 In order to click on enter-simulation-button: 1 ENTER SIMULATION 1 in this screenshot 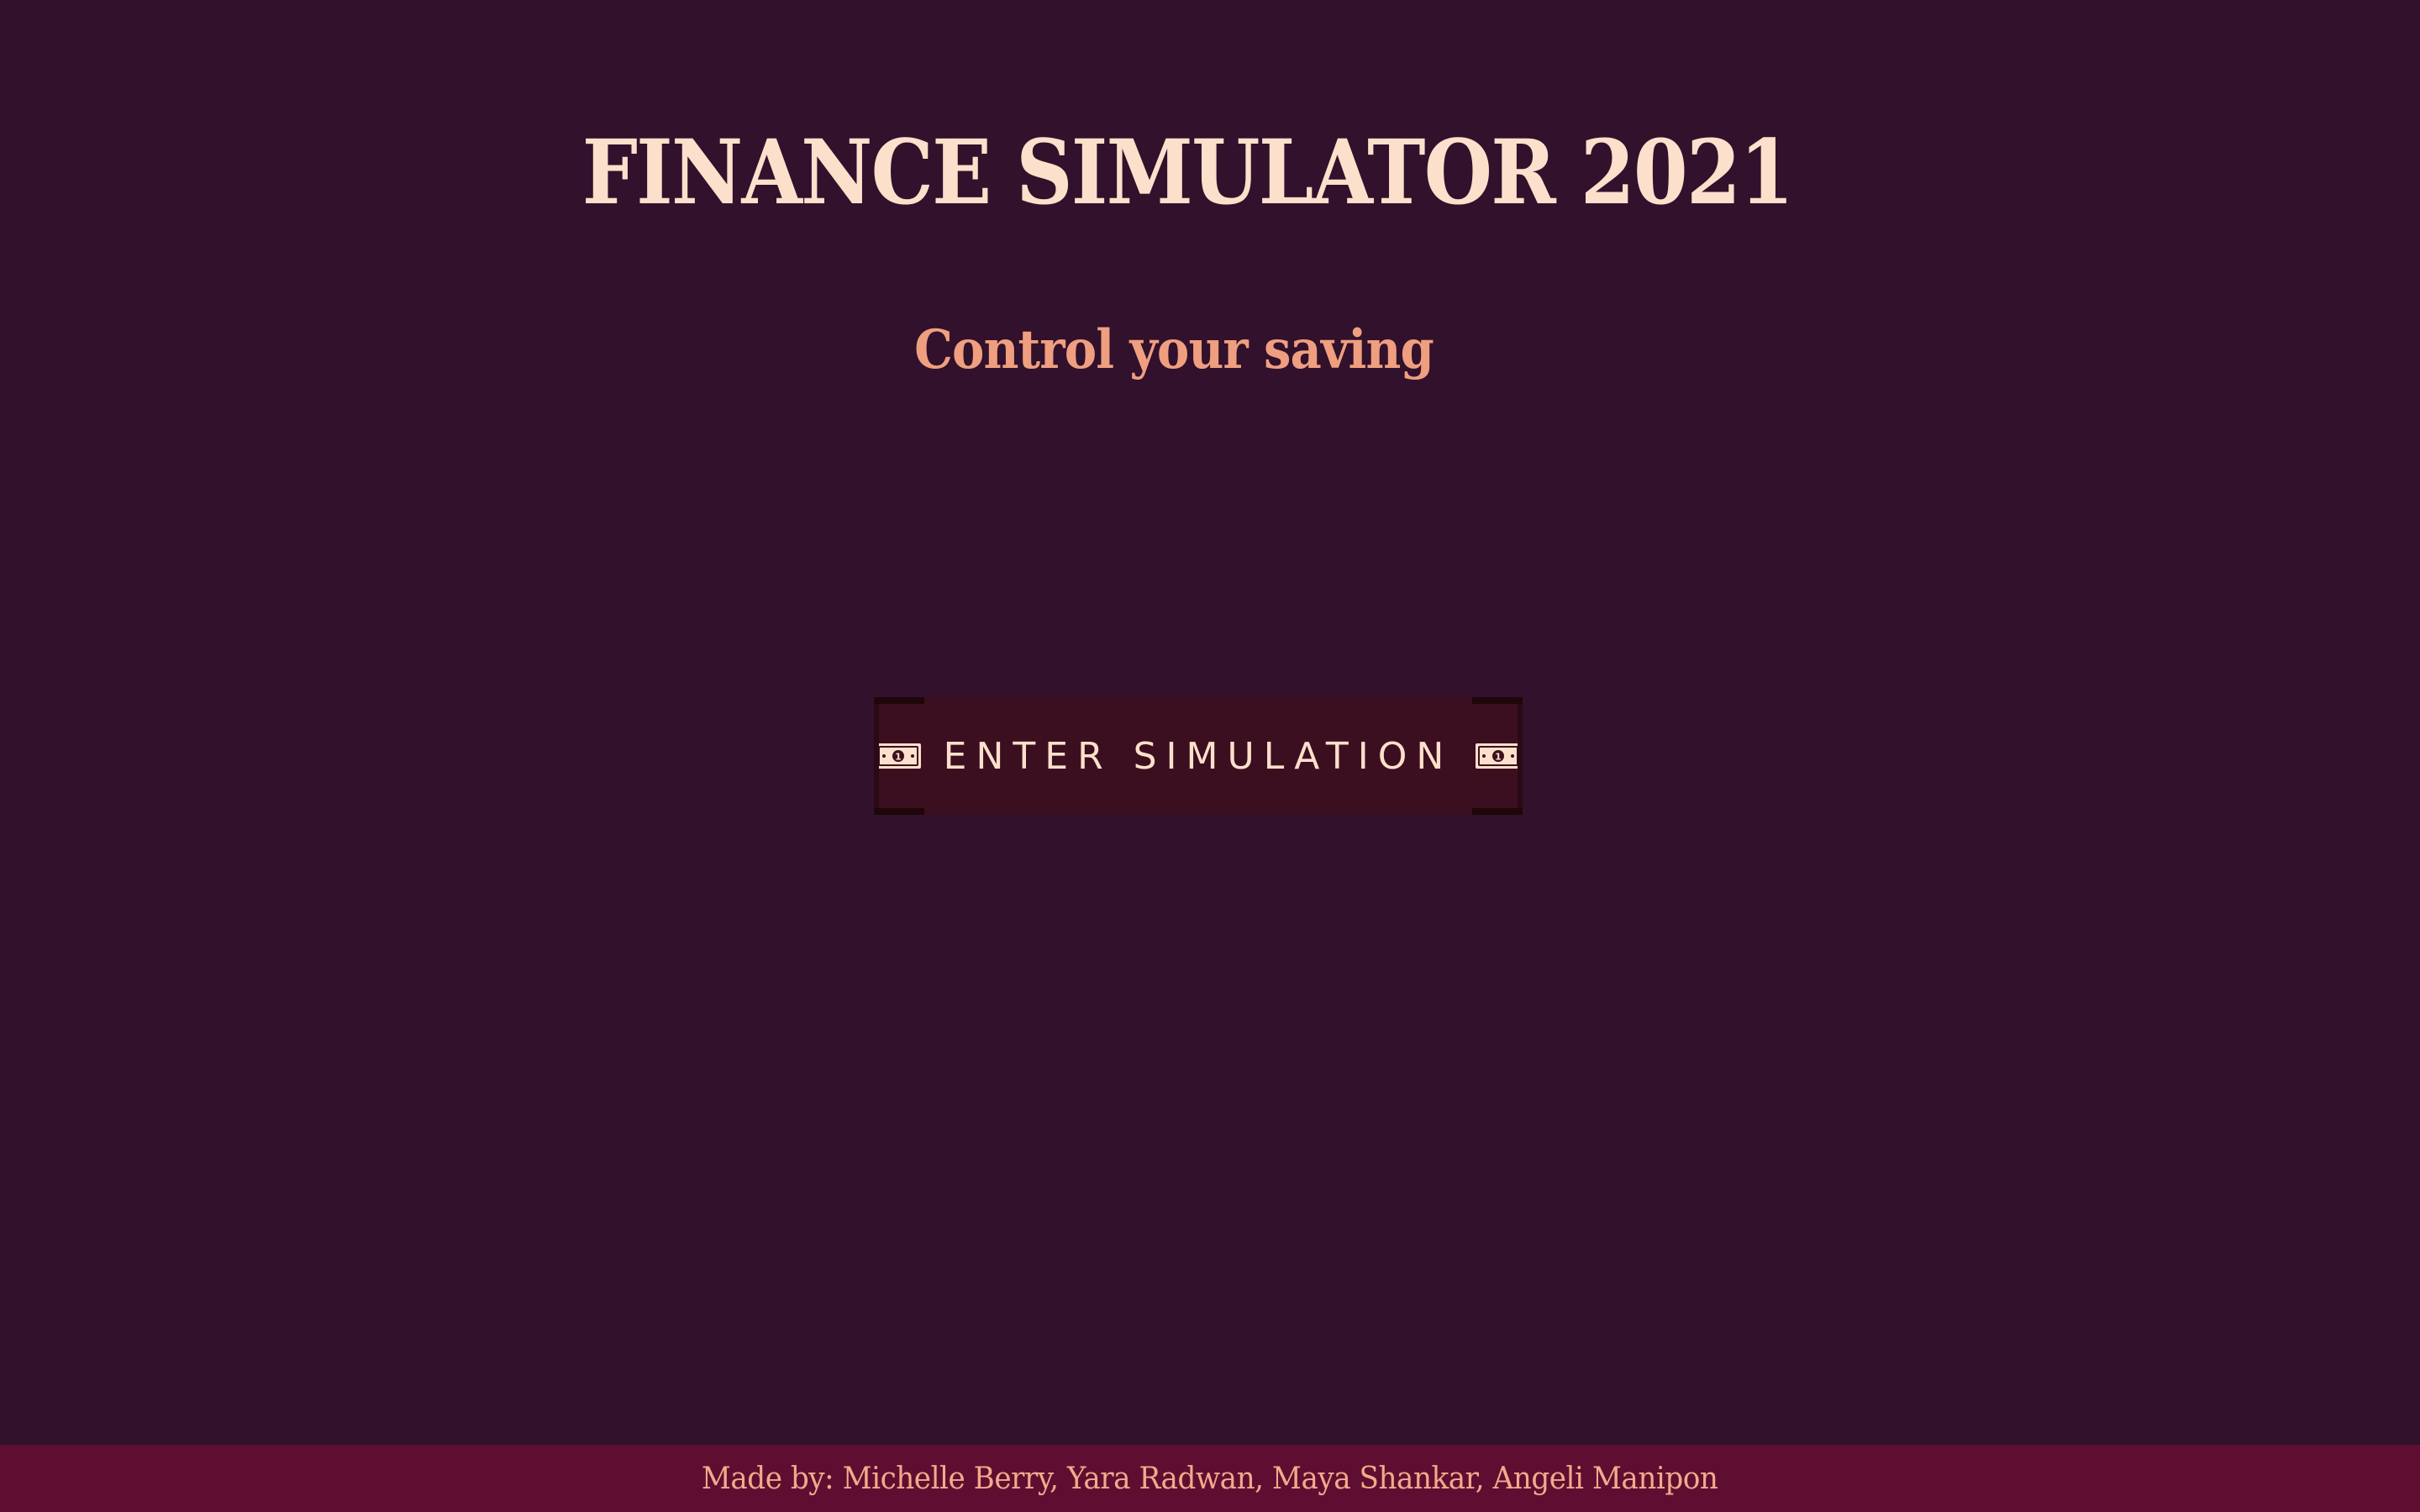, I will do `click(1198, 756)`.